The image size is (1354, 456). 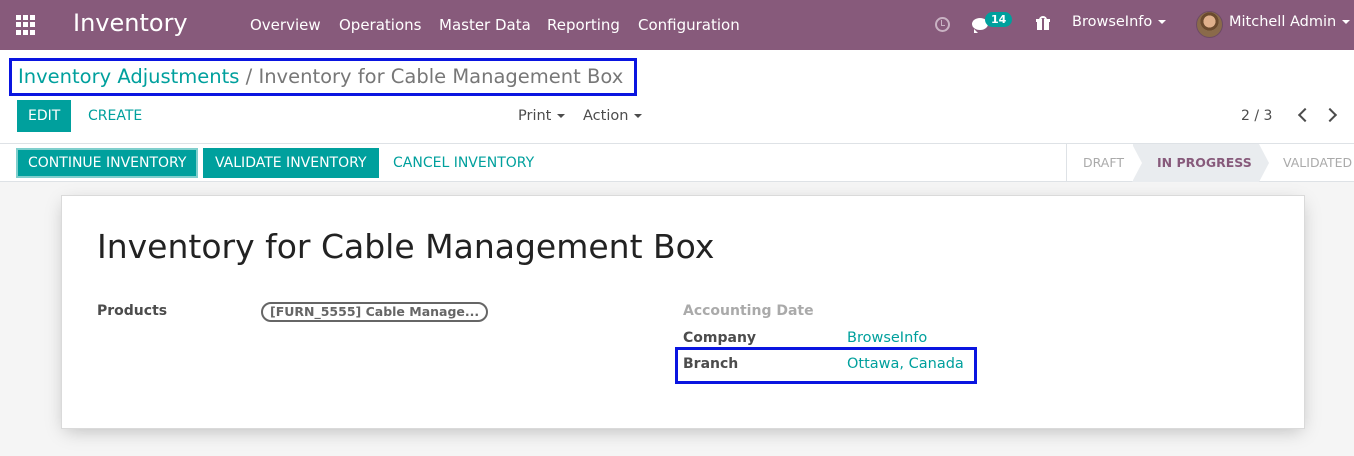 What do you see at coordinates (1103, 162) in the screenshot?
I see `state-draft: DRAFT` at bounding box center [1103, 162].